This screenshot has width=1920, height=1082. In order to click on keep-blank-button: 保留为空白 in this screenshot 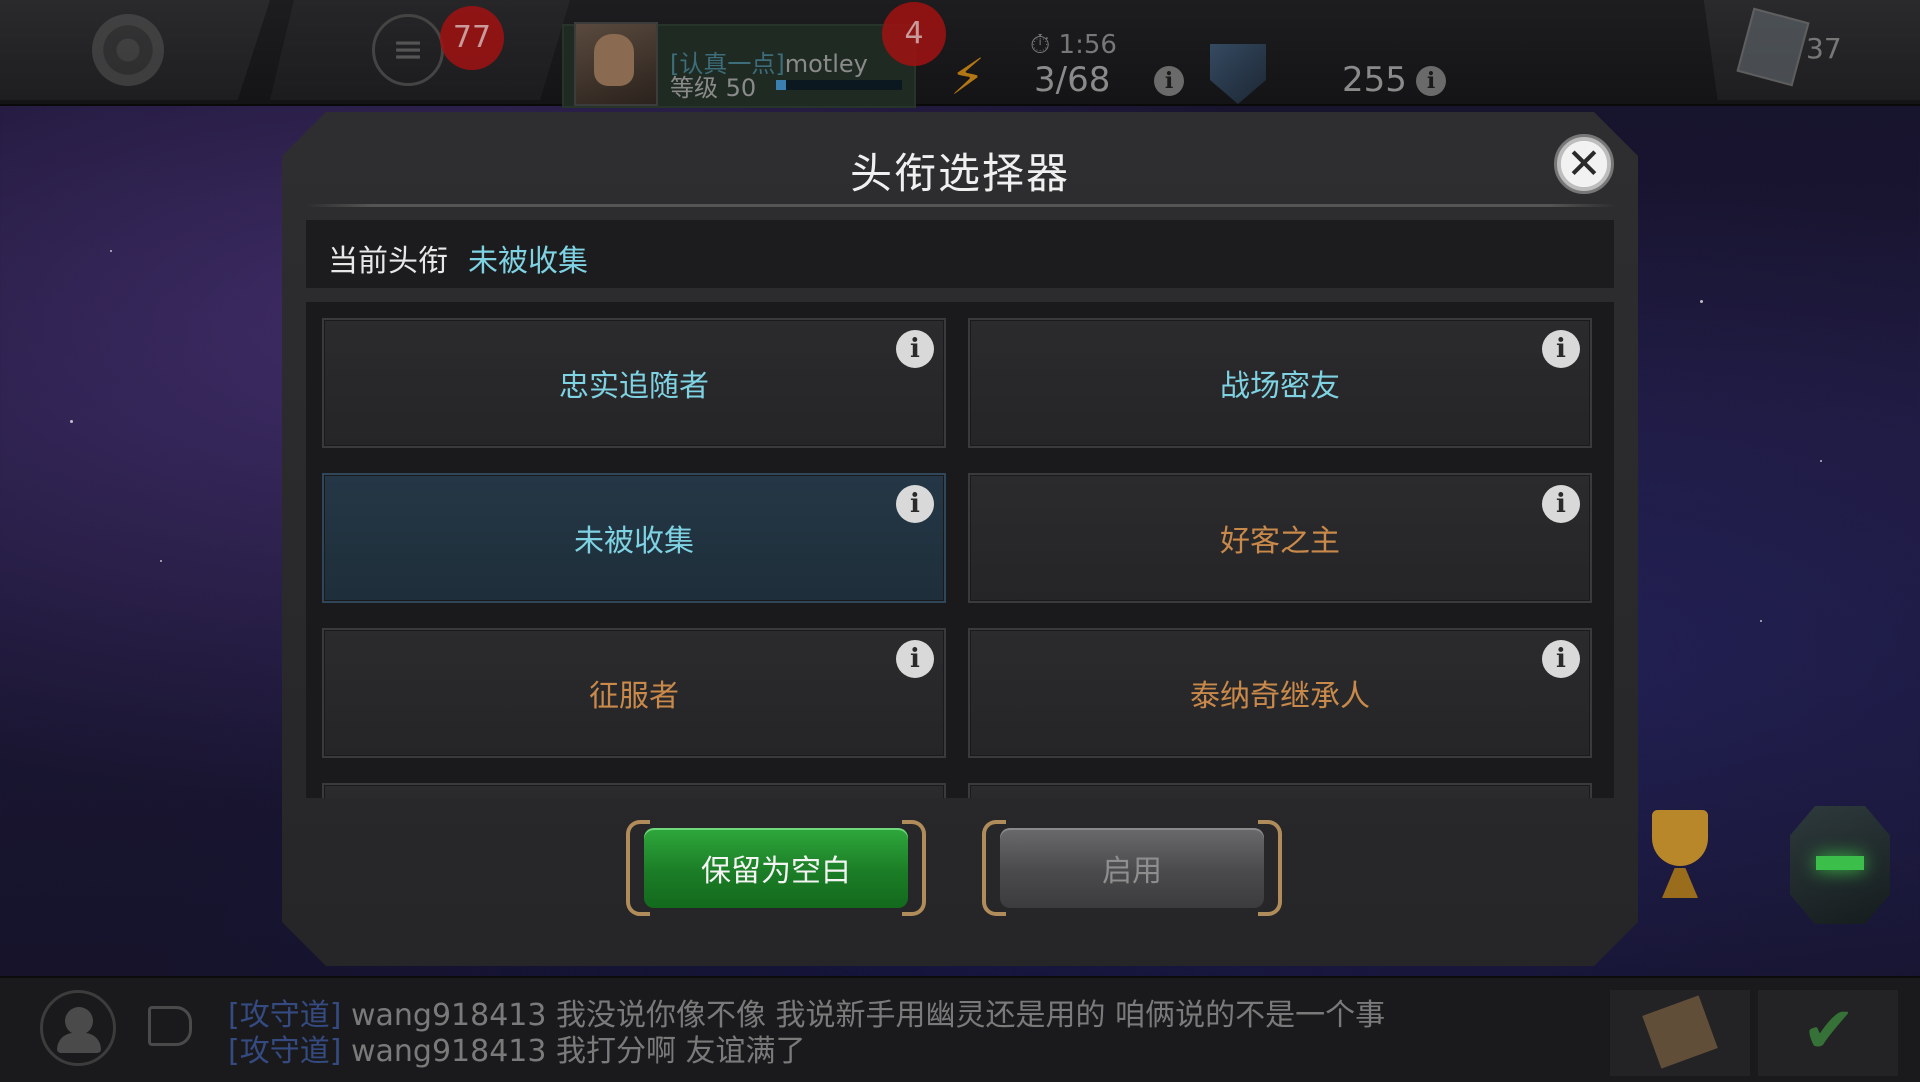, I will do `click(776, 868)`.